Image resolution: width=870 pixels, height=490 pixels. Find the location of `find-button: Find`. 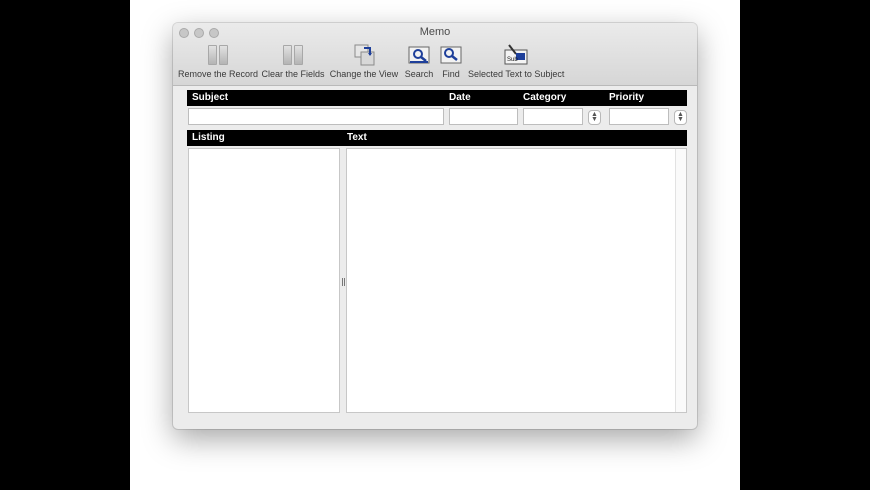

find-button: Find is located at coordinates (451, 63).